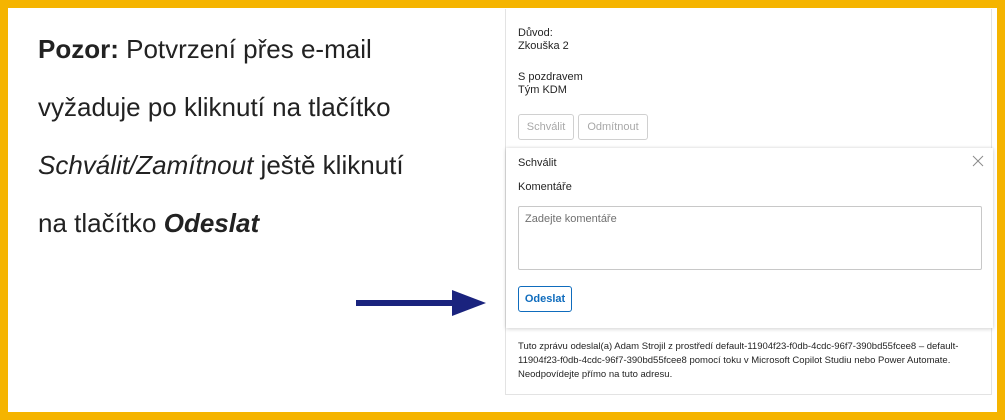  Describe the element at coordinates (421, 303) in the screenshot. I see `arrow-right-icon` at that location.